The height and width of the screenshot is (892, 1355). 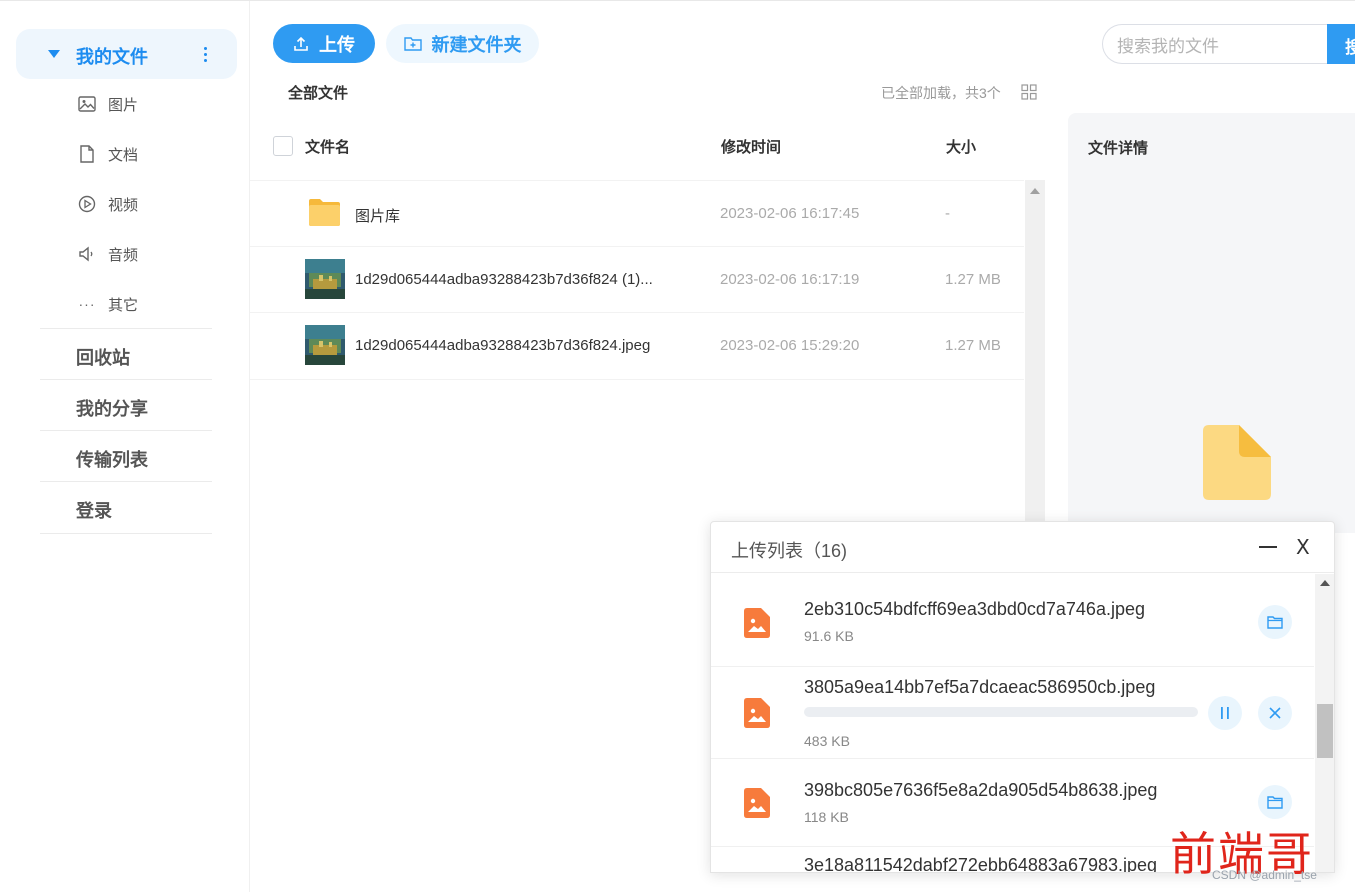 I want to click on new-folder-button-label: 新建文件夹, so click(x=476, y=44).